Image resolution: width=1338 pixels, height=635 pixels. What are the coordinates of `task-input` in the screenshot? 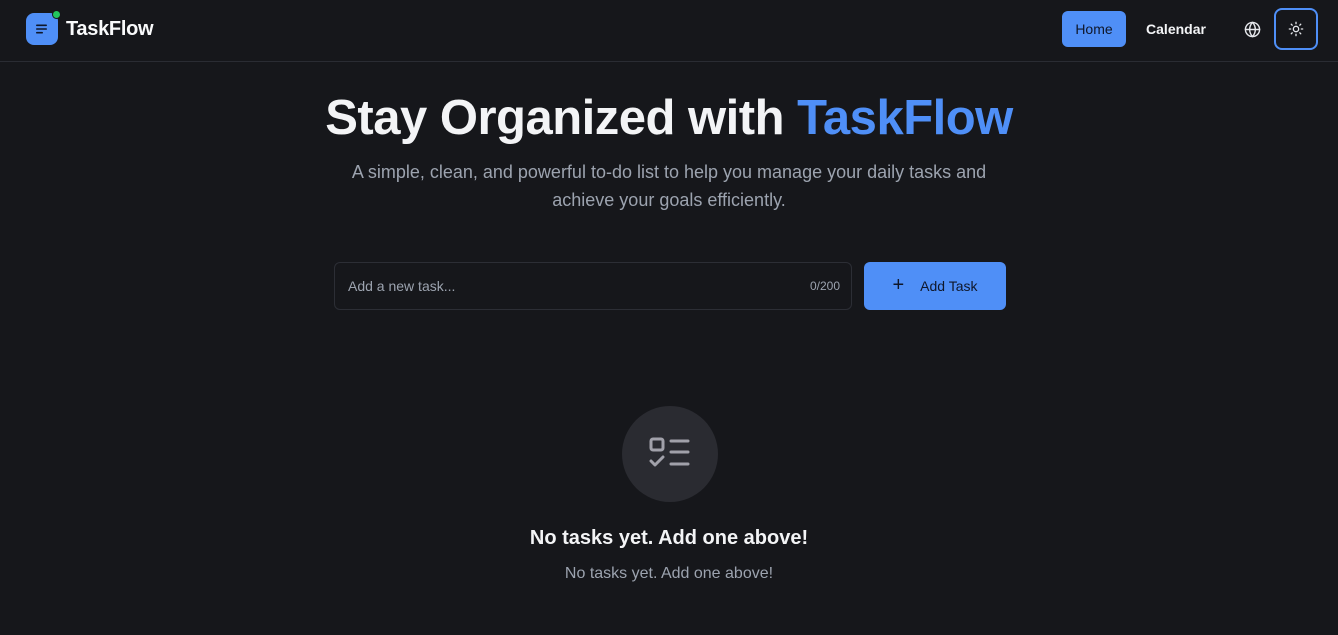 It's located at (565, 286).